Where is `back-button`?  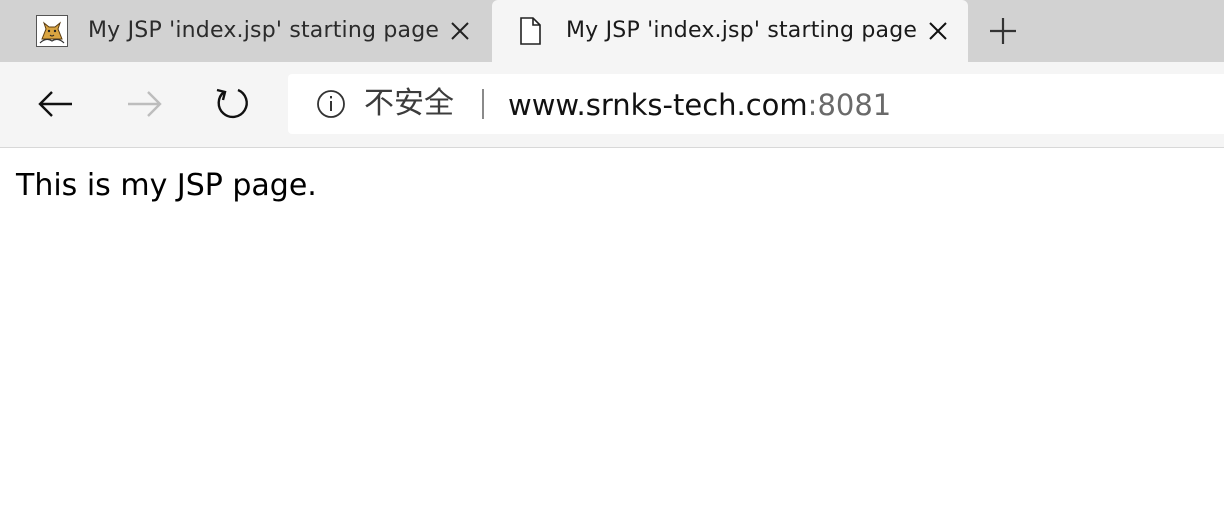
back-button is located at coordinates (56, 104).